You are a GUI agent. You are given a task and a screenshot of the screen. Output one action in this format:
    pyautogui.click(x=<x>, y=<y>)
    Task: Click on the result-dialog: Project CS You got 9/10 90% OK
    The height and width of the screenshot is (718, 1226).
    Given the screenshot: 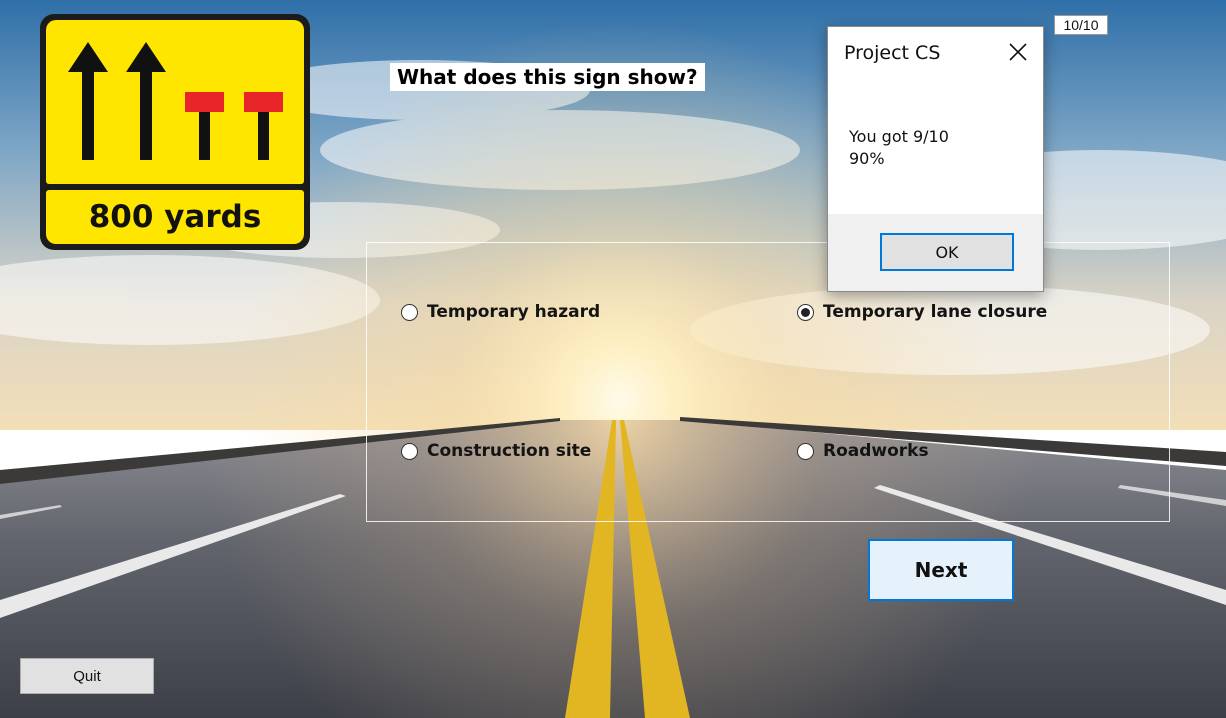 What is the action you would take?
    pyautogui.click(x=935, y=159)
    